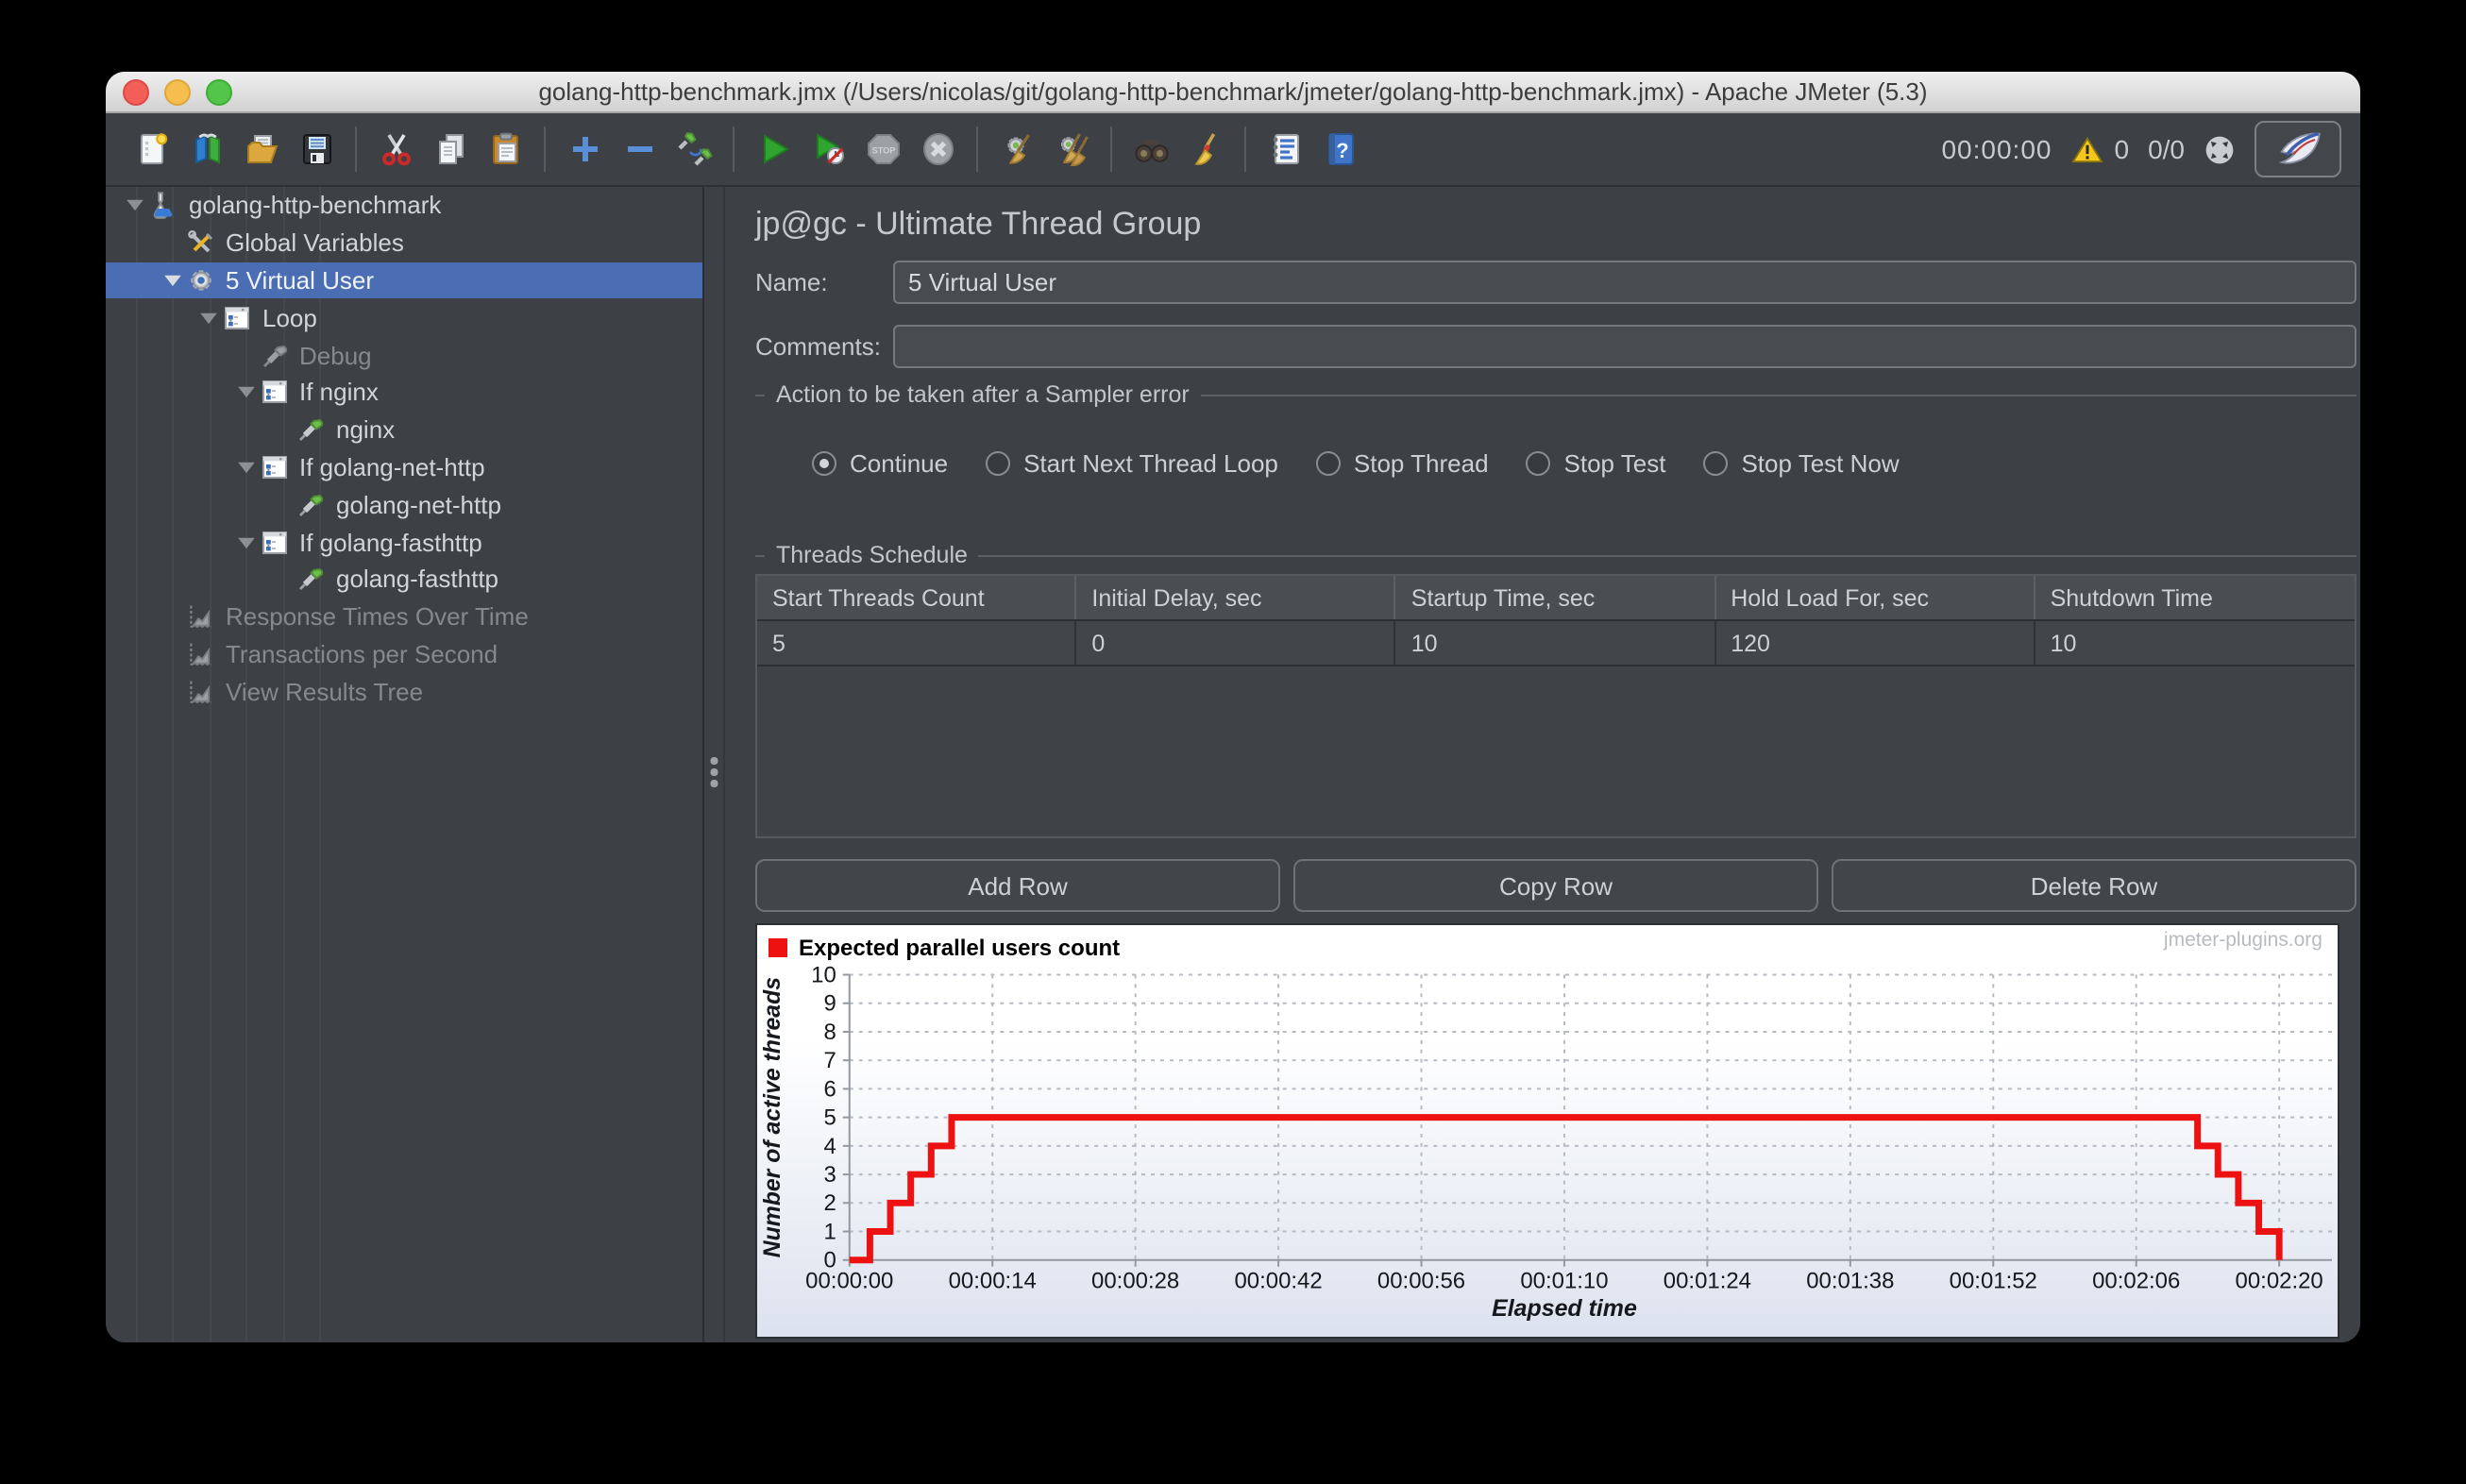 Image resolution: width=2466 pixels, height=1484 pixels. I want to click on help-button: ?, so click(1339, 149).